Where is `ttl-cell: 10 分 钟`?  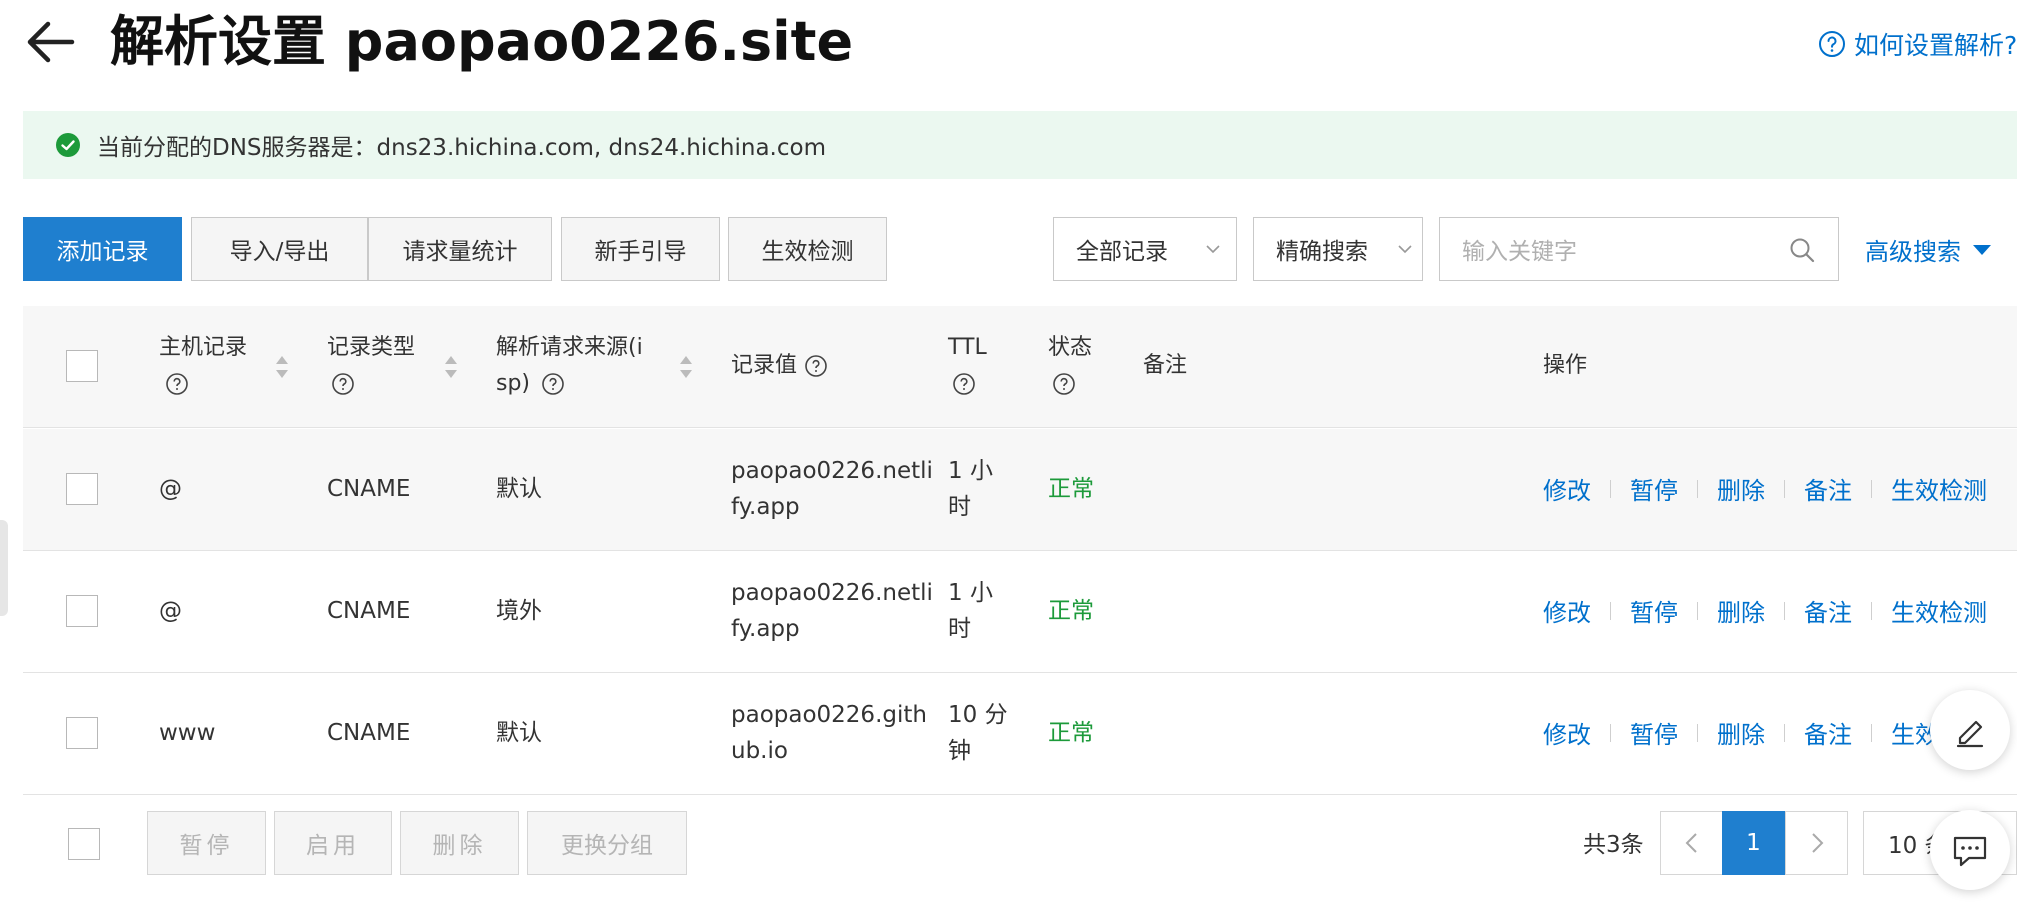 ttl-cell: 10 分 钟 is located at coordinates (978, 733).